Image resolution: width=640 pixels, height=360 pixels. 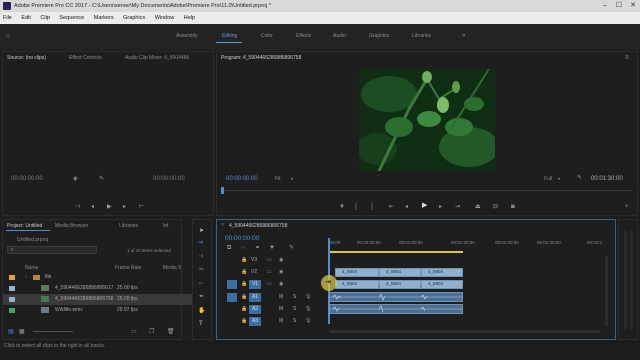 I want to click on source-step-forward-icon: ▸, so click(x=124, y=207).